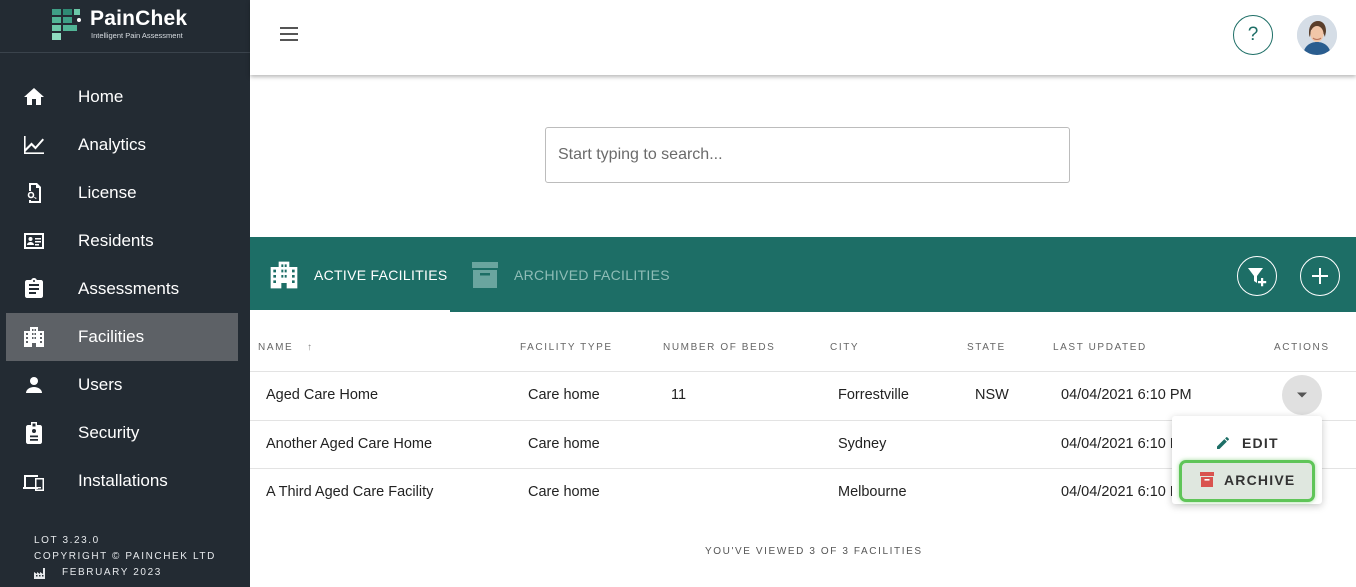  I want to click on facilities-toolbar: ACTIVE FACILITIES ARCHIVED FACILITIES, so click(803, 274).